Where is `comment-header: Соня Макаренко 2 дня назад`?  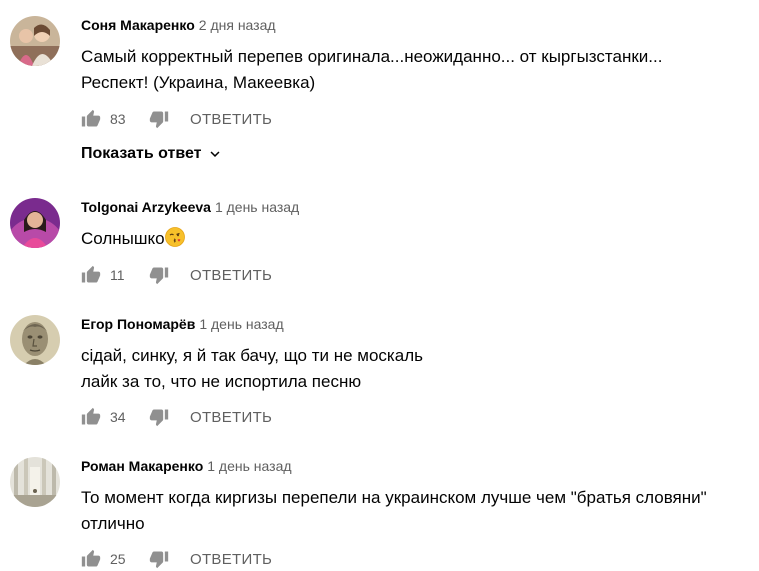
comment-header: Соня Макаренко 2 дня назад is located at coordinates (178, 25).